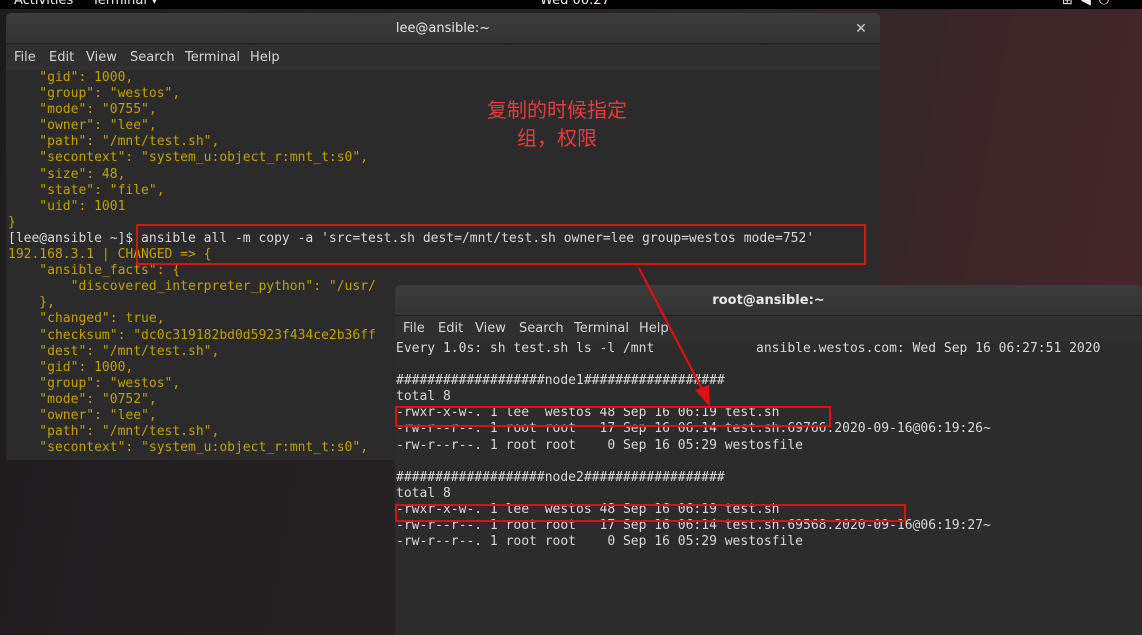 Image resolution: width=1142 pixels, height=635 pixels. I want to click on volume-icon: ◀, so click(1089, 4).